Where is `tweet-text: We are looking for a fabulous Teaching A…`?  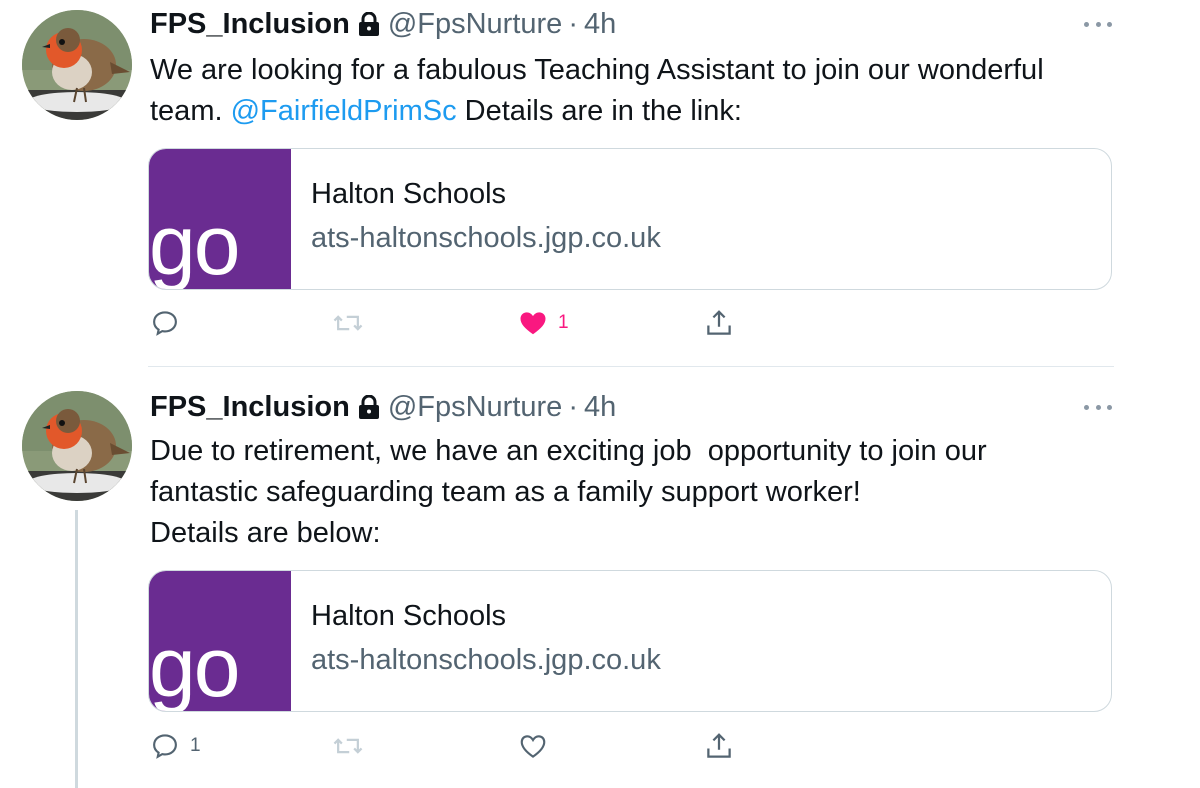 tweet-text: We are looking for a fabulous Teaching A… is located at coordinates (630, 91).